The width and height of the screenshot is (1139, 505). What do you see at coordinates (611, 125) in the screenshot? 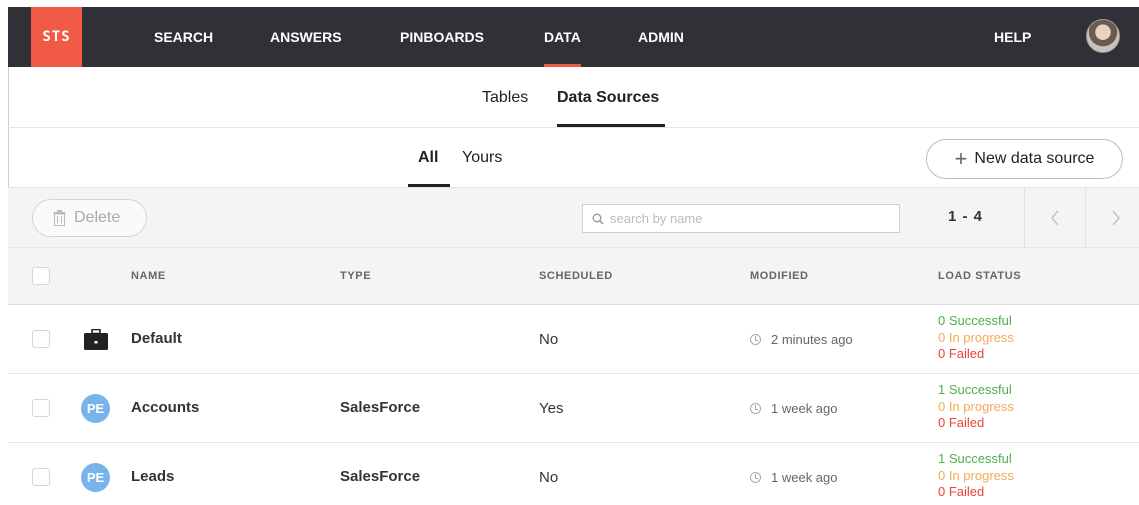
I see `active-tab-indicator` at bounding box center [611, 125].